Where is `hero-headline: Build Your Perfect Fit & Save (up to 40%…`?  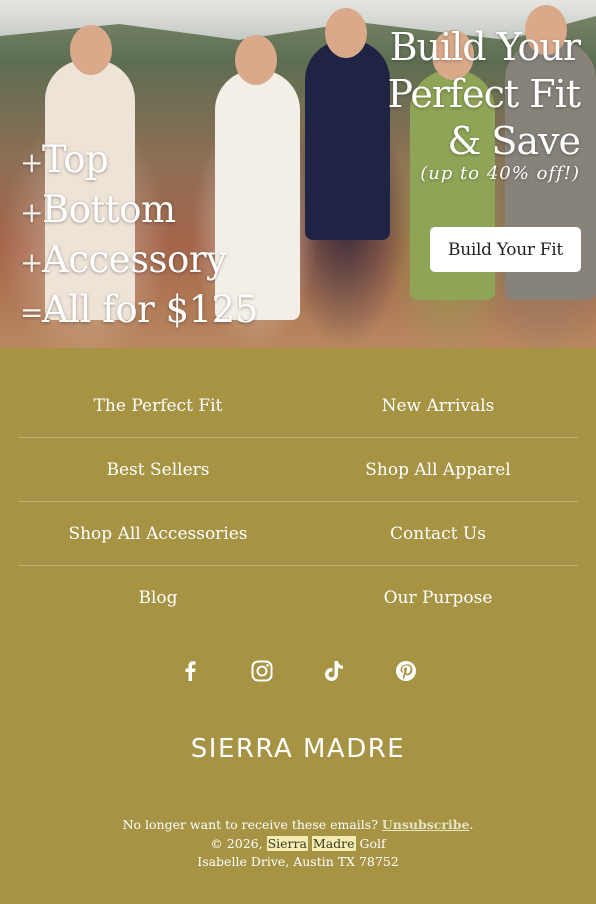
hero-headline: Build Your Perfect Fit & Save (up to 40%… is located at coordinates (484, 105).